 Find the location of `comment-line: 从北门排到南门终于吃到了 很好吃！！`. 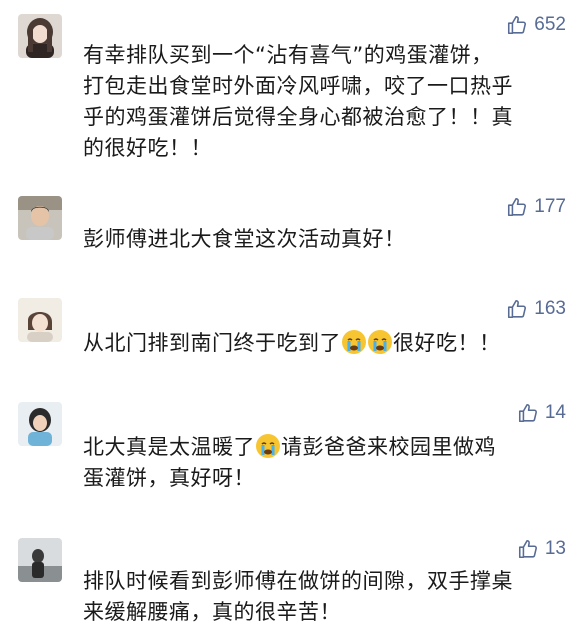

comment-line: 从北门排到南门终于吃到了 很好吃！！ is located at coordinates (323, 343).